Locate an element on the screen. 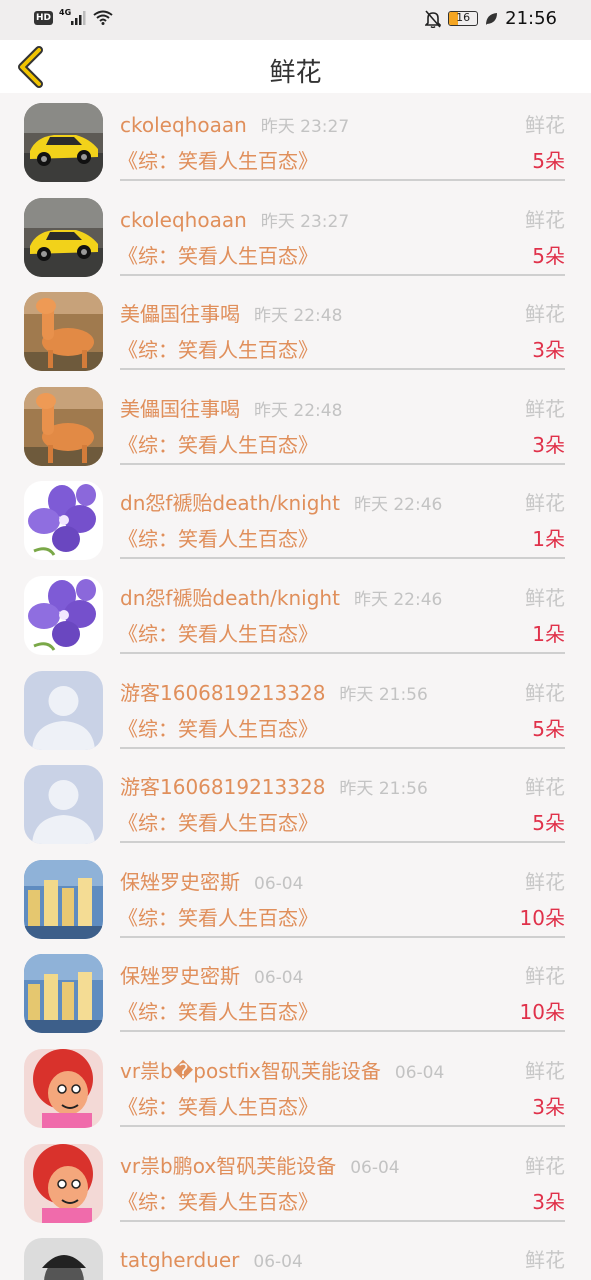  status-left: HD 4G is located at coordinates (73, 16).